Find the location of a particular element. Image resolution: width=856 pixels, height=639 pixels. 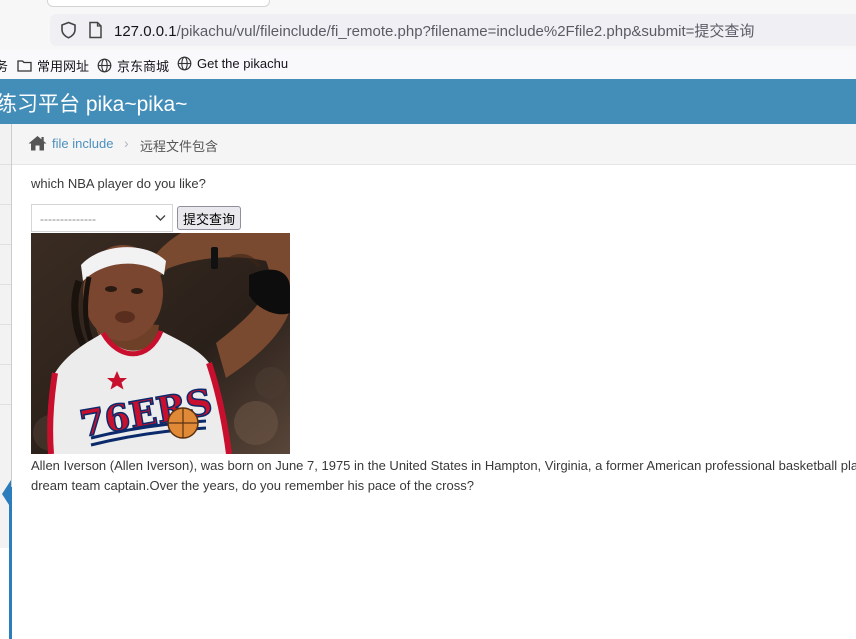

chevron-right-icon: › is located at coordinates (126, 143).